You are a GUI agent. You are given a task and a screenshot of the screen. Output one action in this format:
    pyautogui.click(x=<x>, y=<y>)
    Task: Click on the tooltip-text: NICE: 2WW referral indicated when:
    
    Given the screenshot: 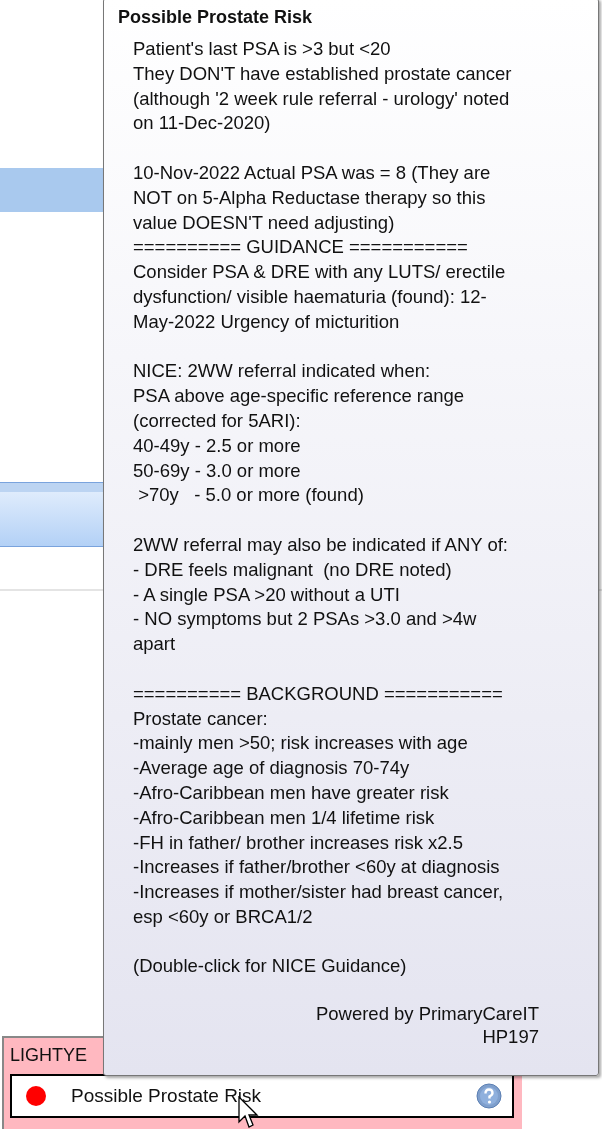 What is the action you would take?
    pyautogui.click(x=282, y=371)
    